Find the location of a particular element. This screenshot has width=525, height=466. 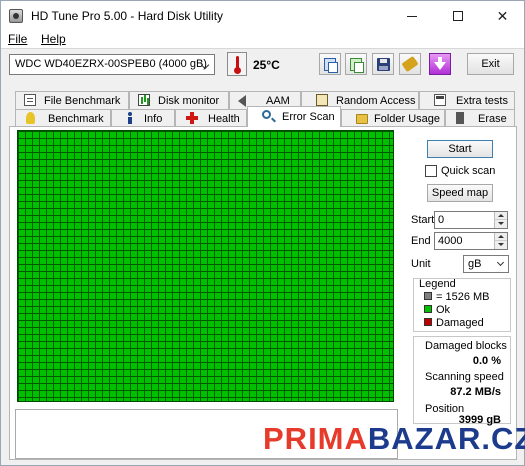

legend-title: Legend is located at coordinates (437, 284).